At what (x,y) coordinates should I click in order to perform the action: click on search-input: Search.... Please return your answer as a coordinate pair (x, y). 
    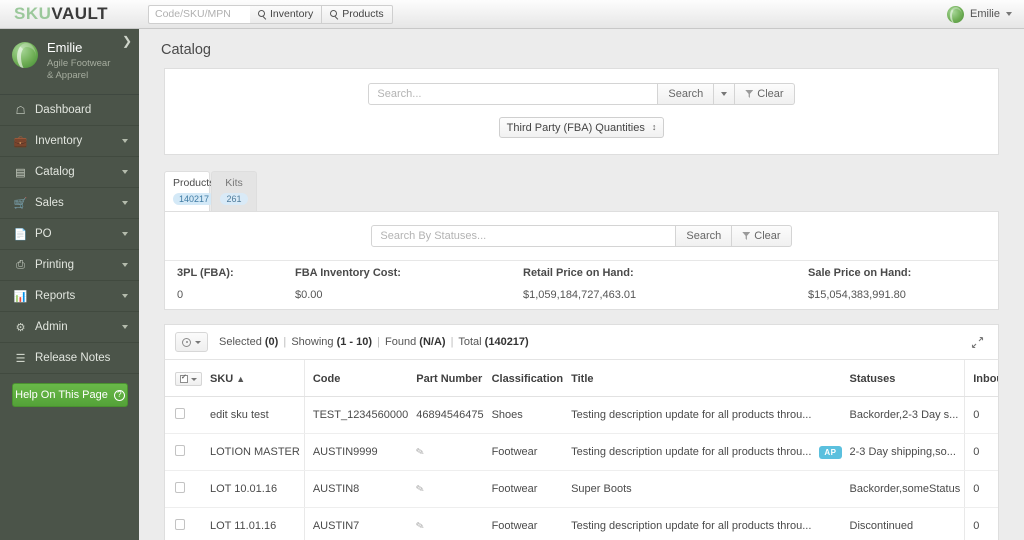
    Looking at the image, I should click on (513, 94).